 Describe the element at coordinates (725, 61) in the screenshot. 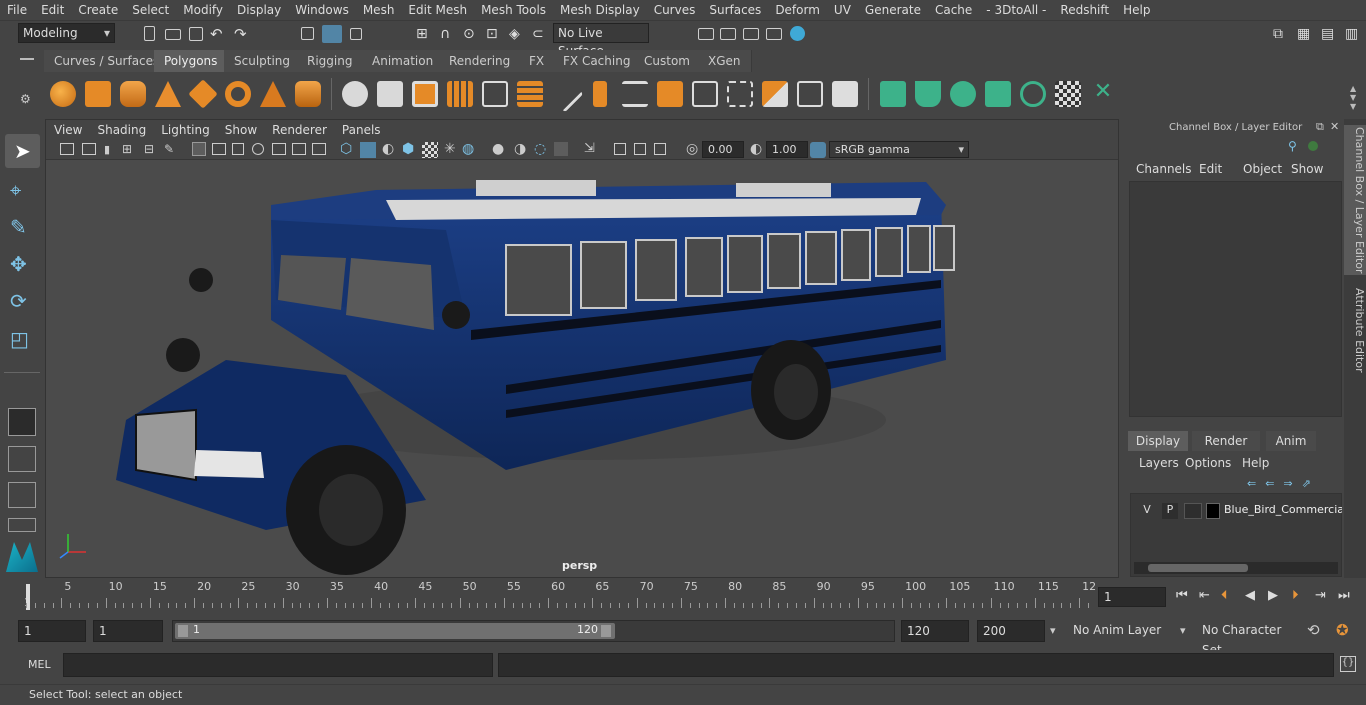

I see `shelf-tab-xgen: XGen` at that location.